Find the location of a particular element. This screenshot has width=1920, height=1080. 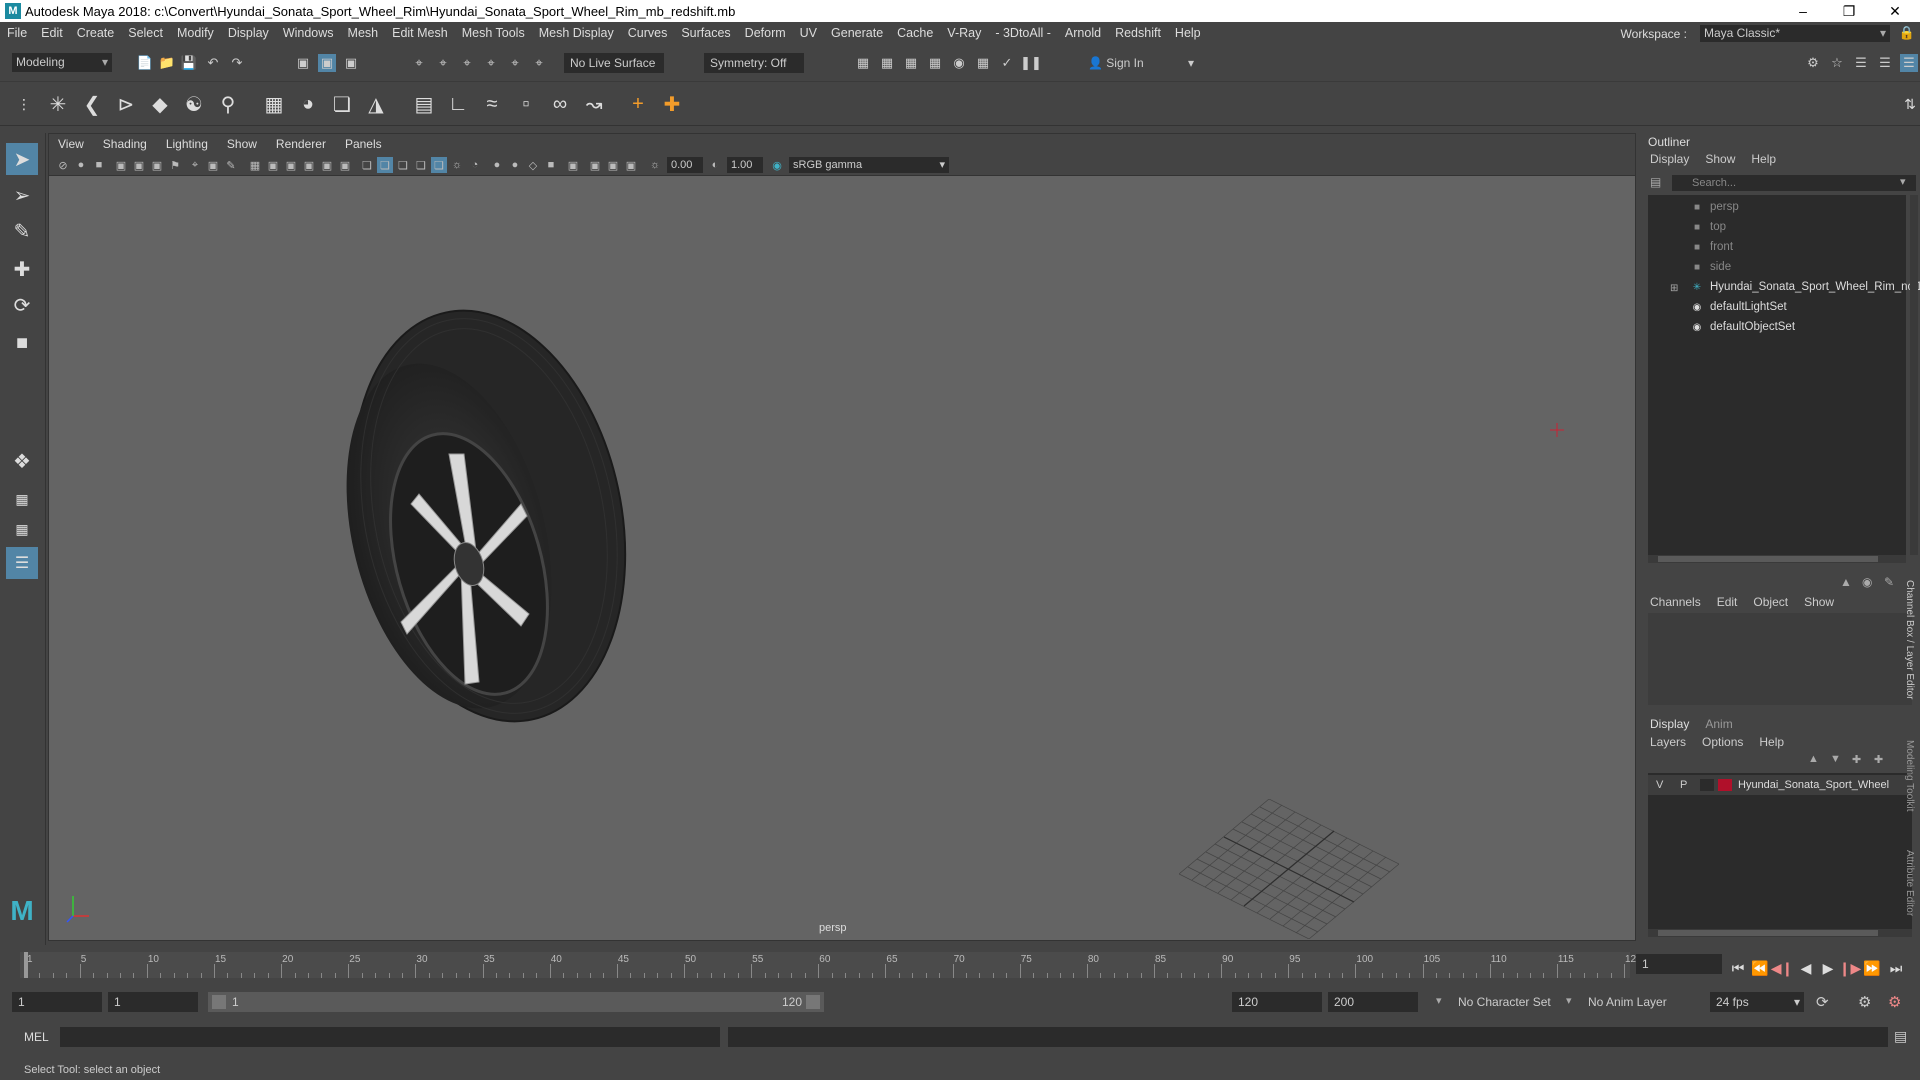

use-all-lights-icon: ❏ is located at coordinates (421, 165).